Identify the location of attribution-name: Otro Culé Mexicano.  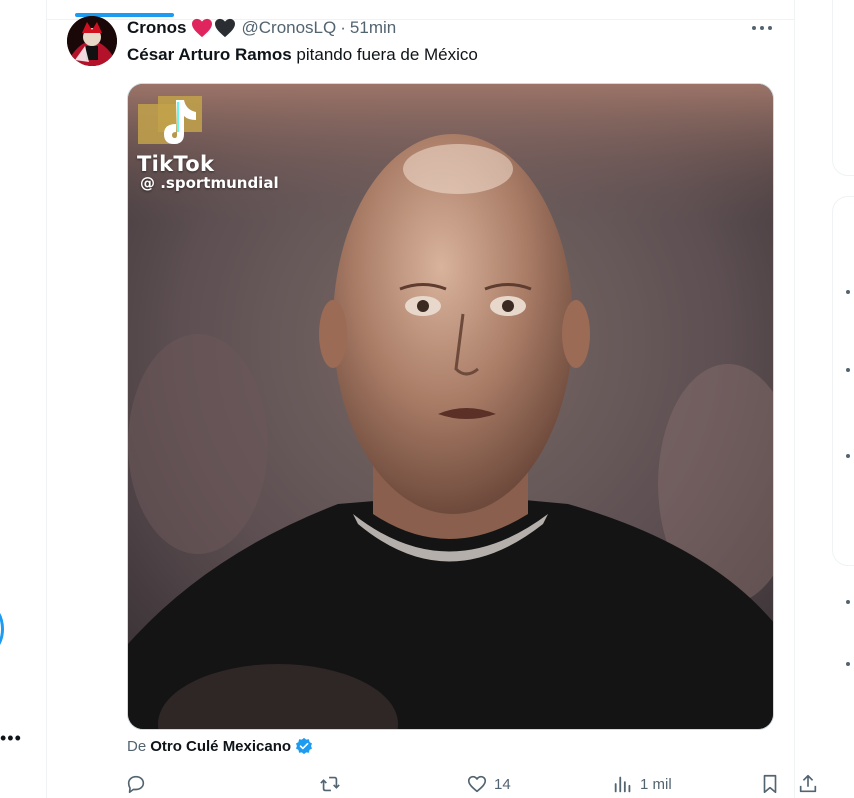
(220, 746).